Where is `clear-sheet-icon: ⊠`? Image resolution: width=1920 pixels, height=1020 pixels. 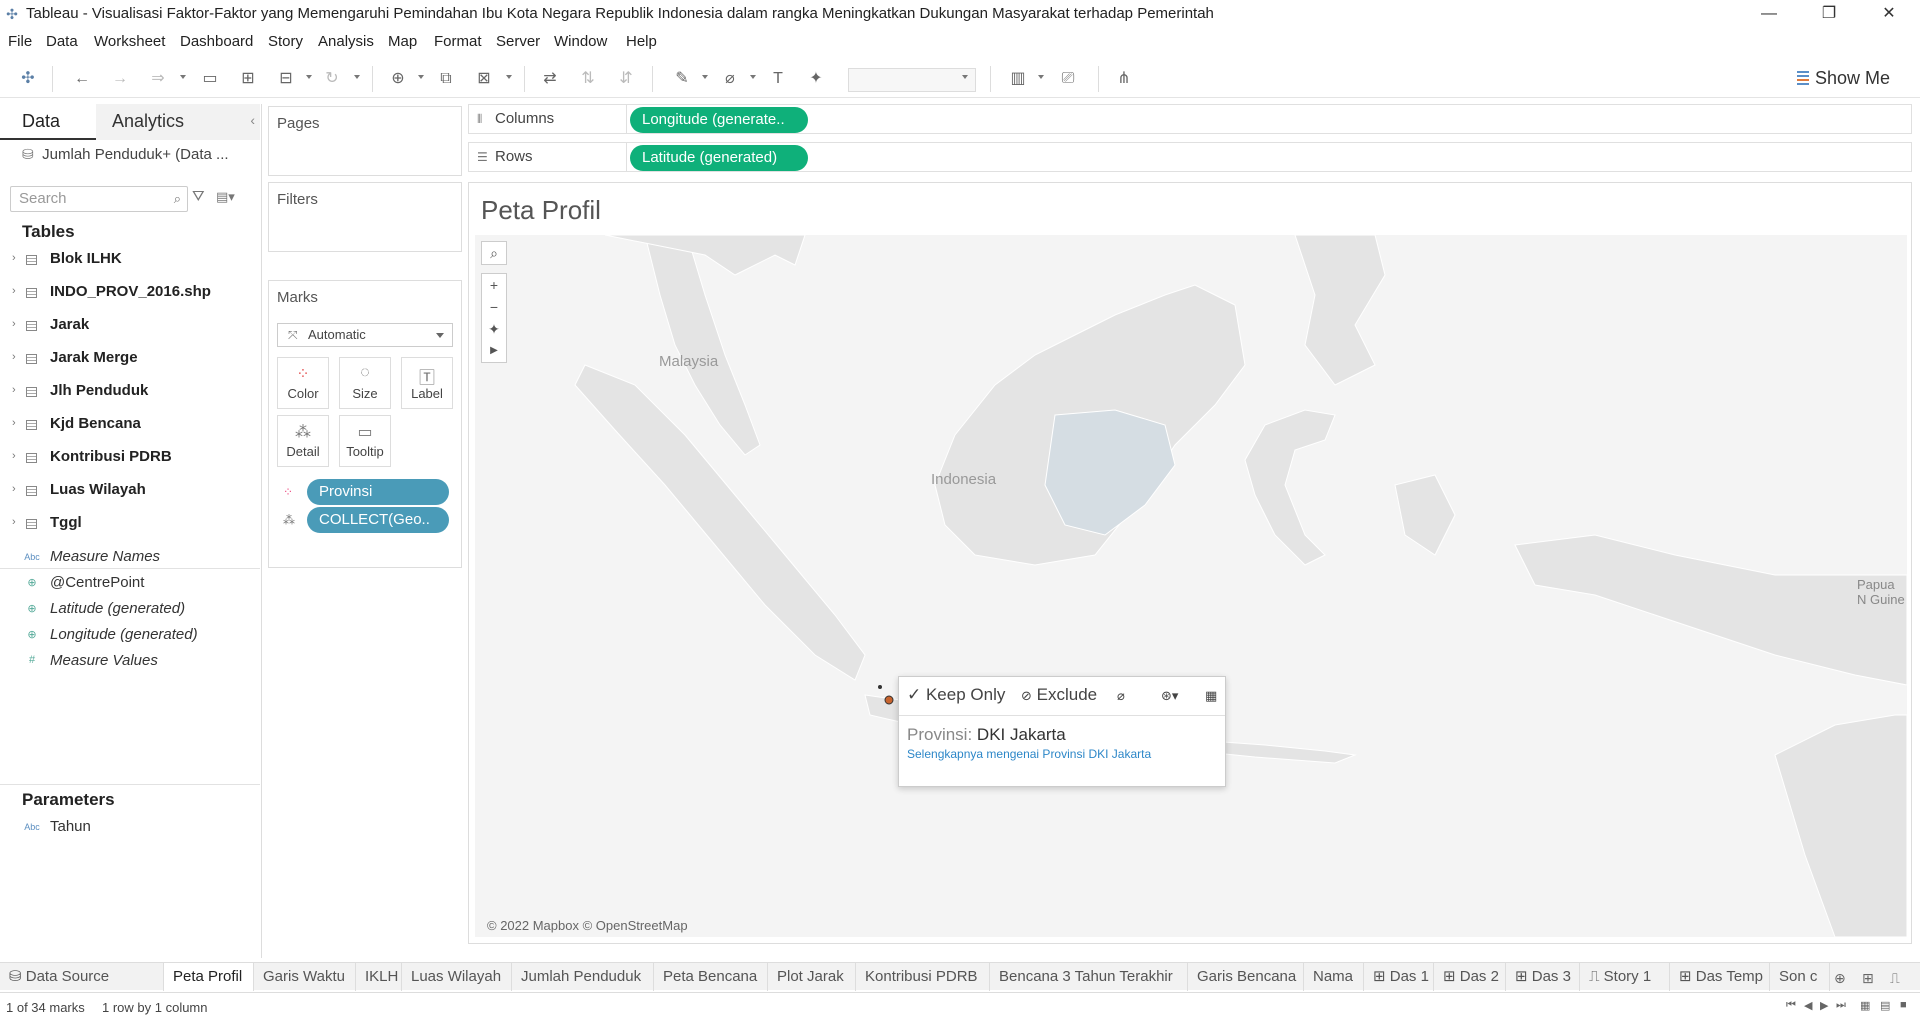 clear-sheet-icon: ⊠ is located at coordinates (484, 79).